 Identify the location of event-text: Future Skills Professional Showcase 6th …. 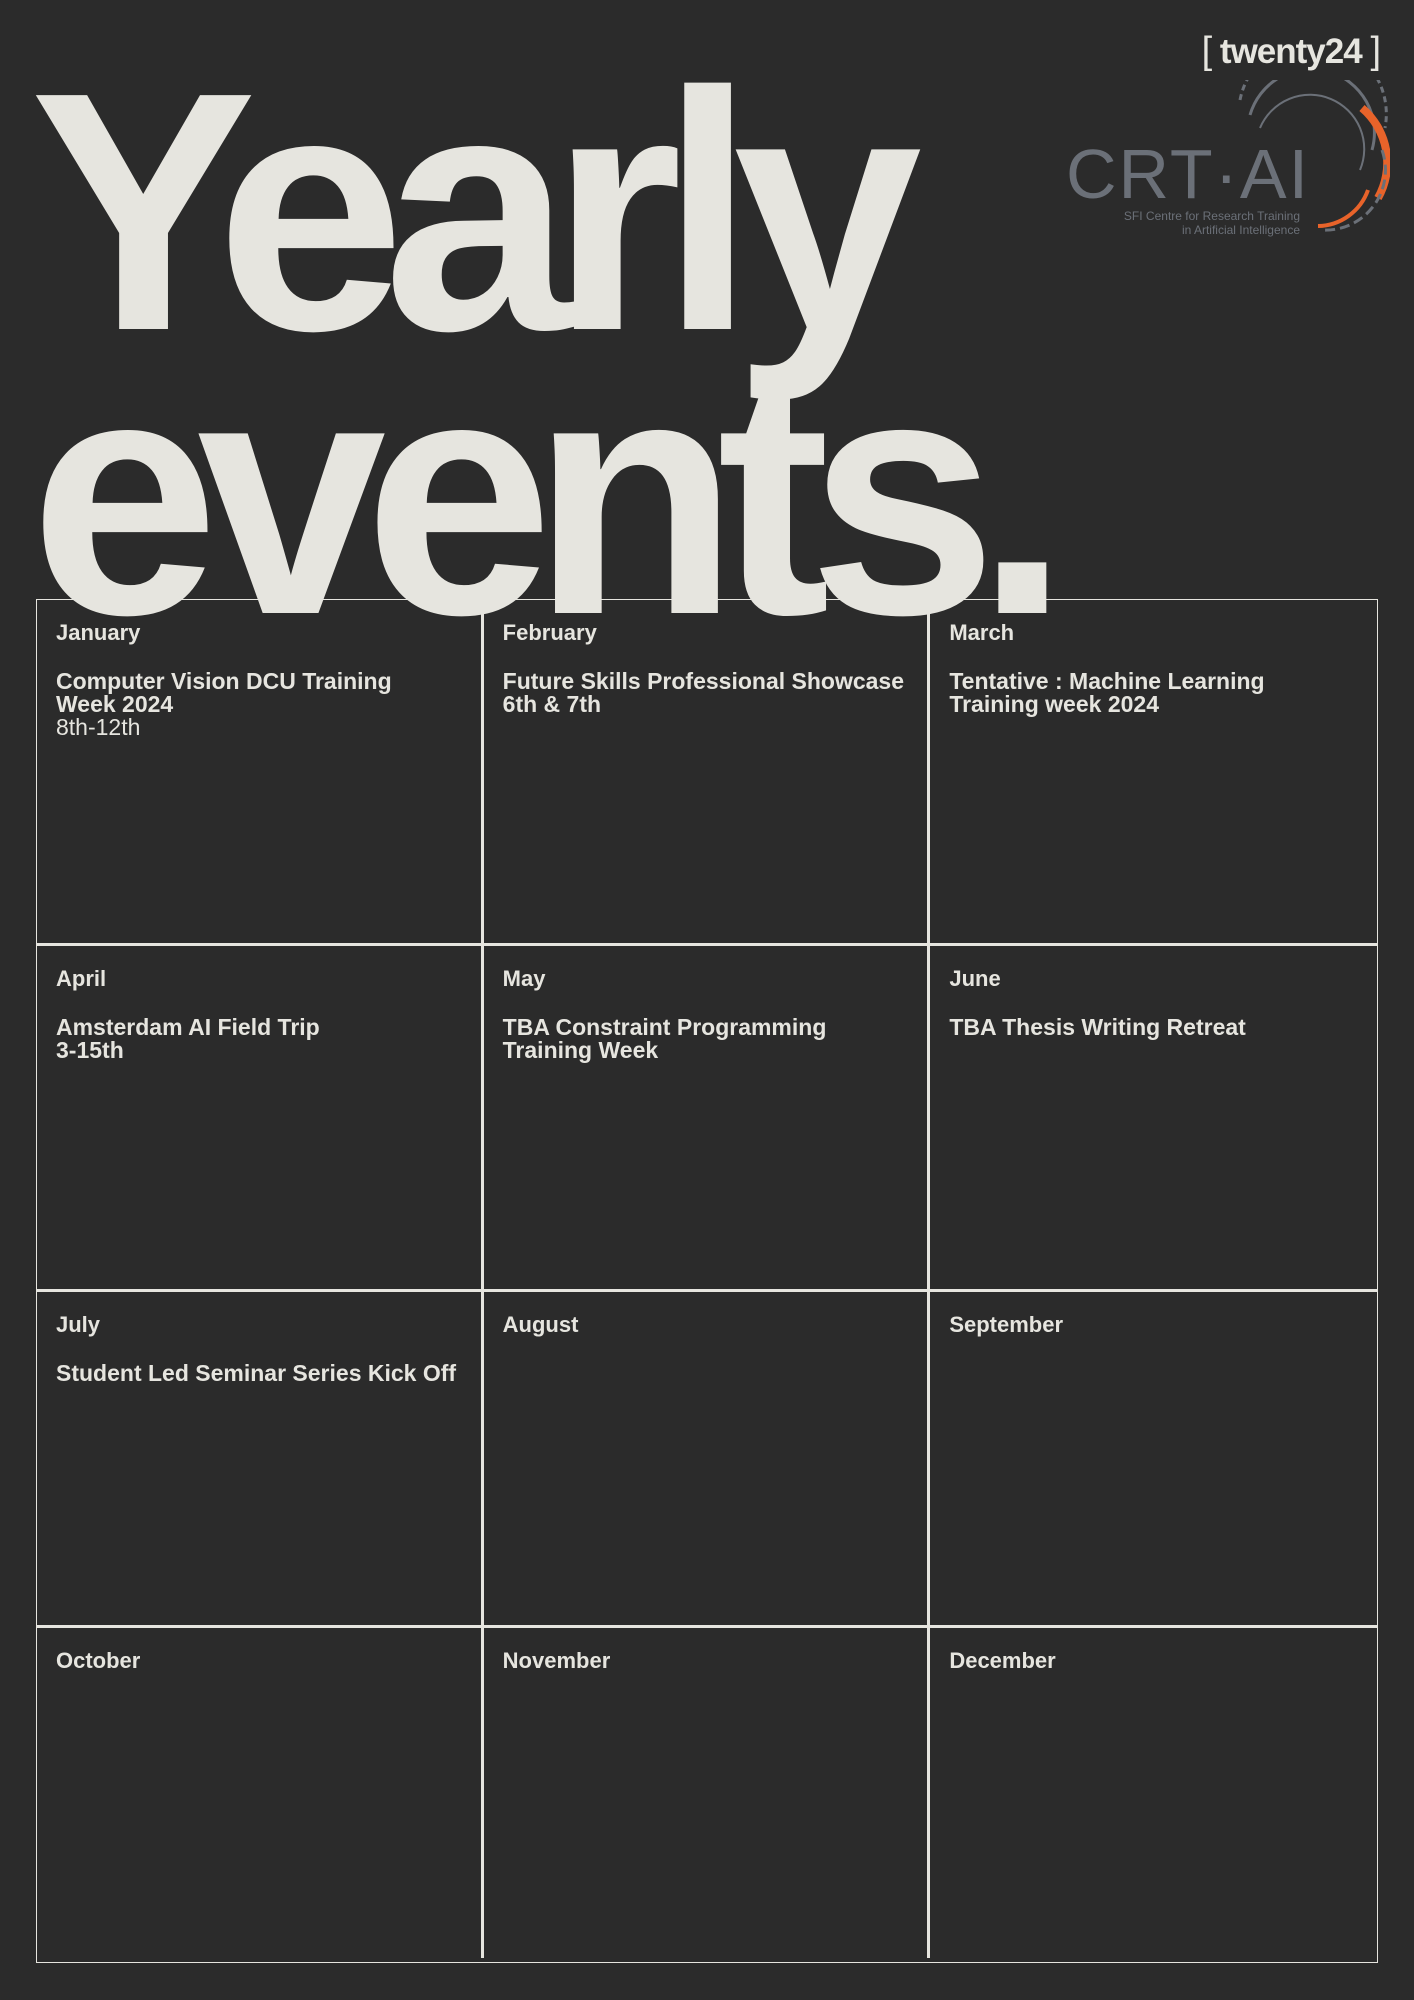
(703, 692).